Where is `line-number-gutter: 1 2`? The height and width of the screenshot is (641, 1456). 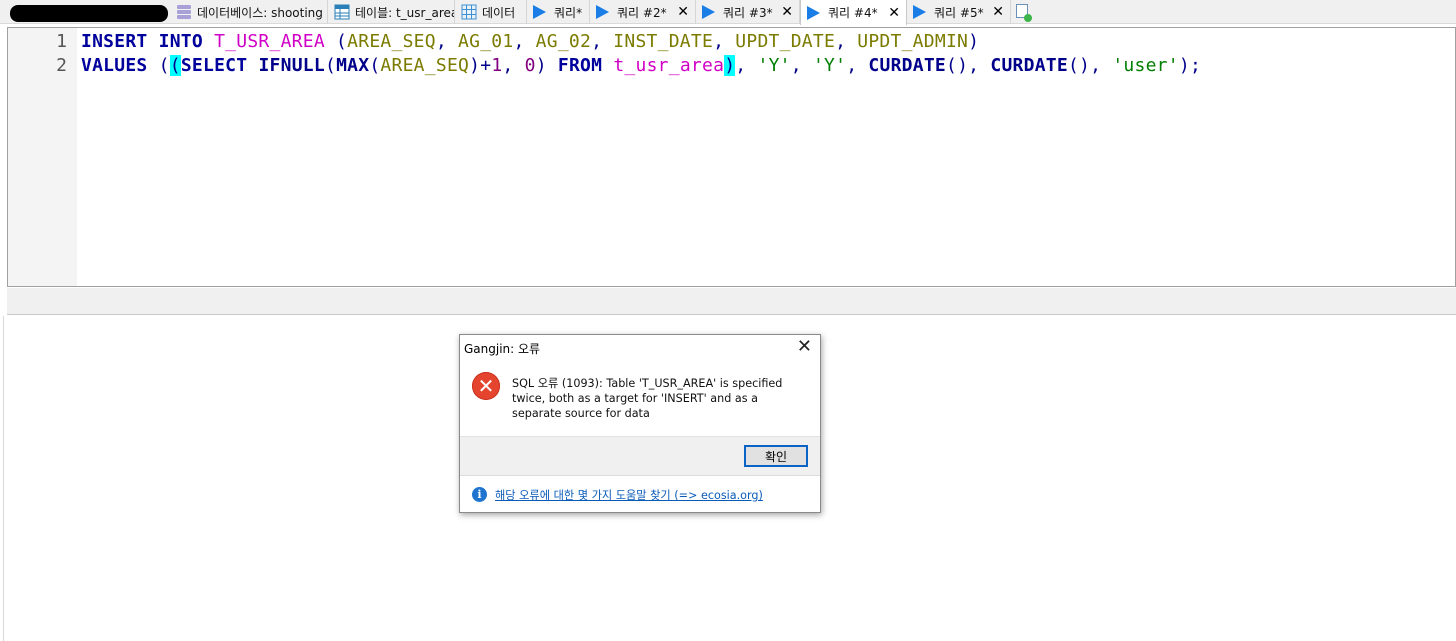 line-number-gutter: 1 2 is located at coordinates (42, 157).